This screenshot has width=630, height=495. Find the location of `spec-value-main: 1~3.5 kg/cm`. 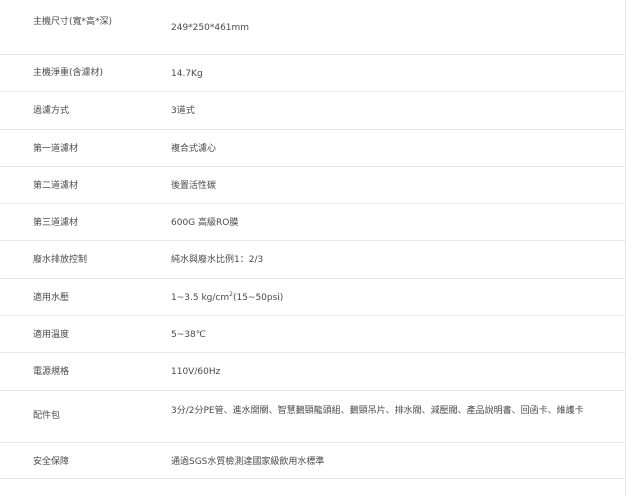

spec-value-main: 1~3.5 kg/cm is located at coordinates (200, 298).